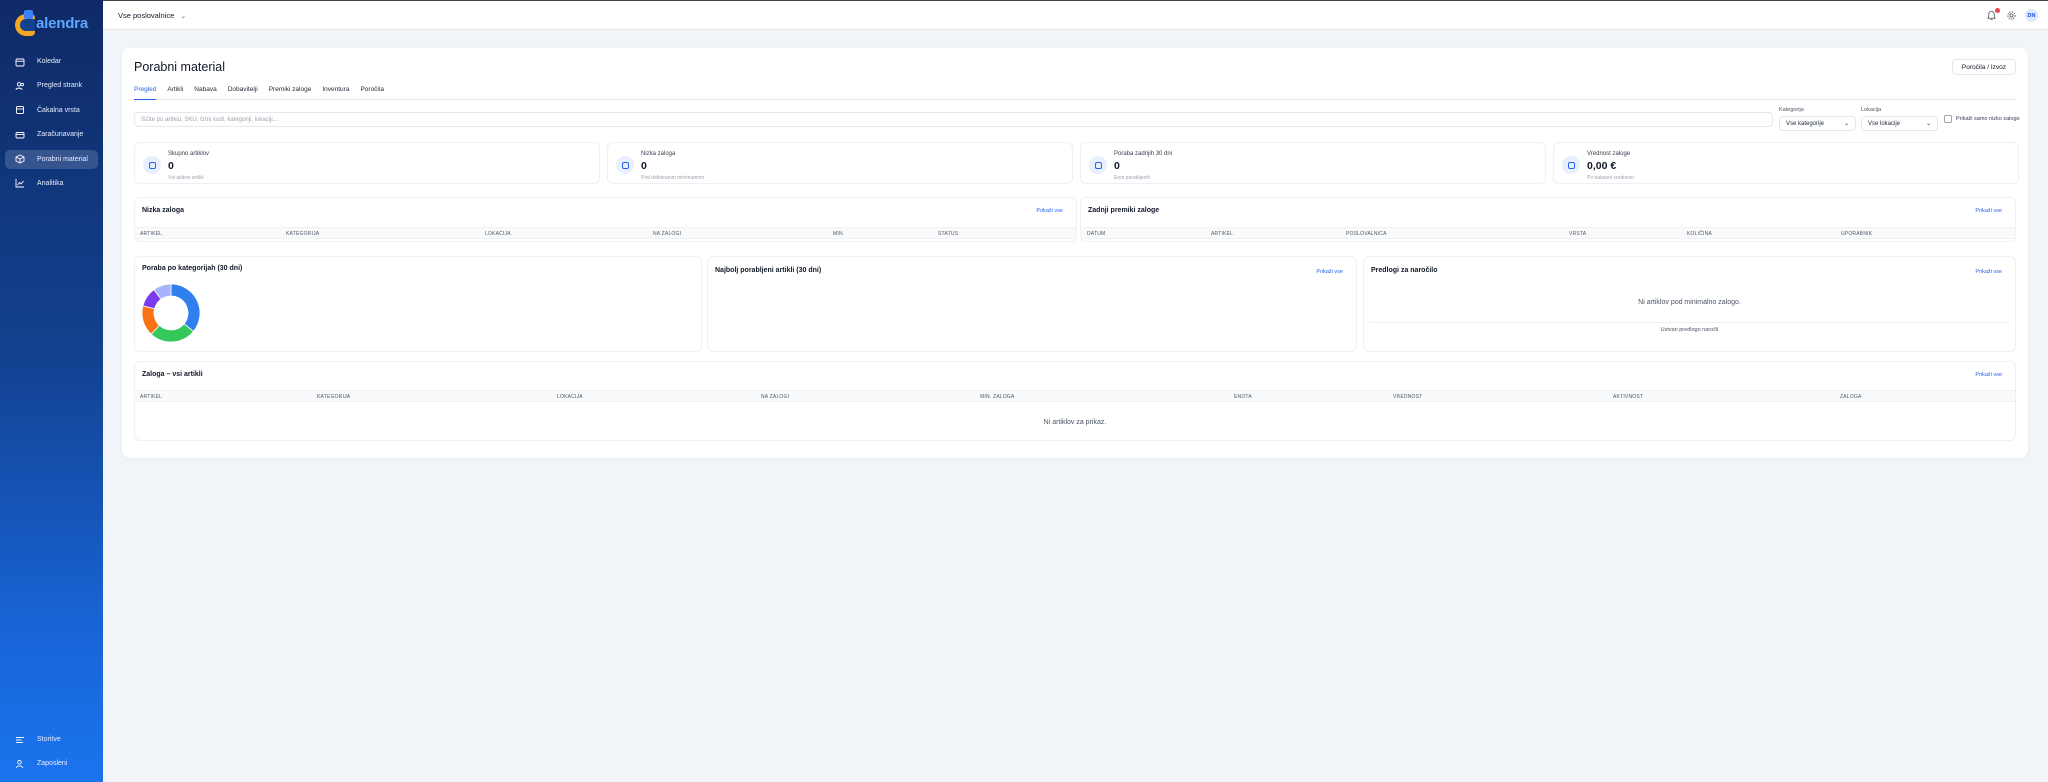  I want to click on settings-button, so click(2011, 15).